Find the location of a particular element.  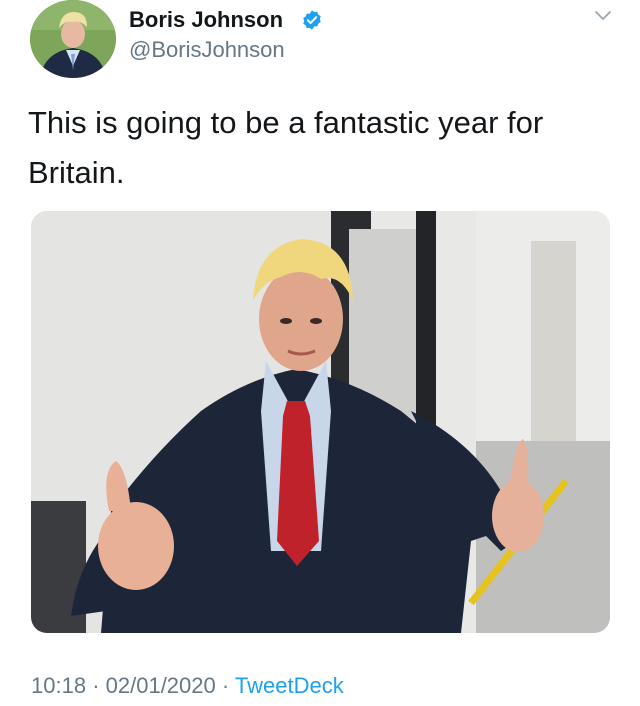

verified-badge-icon is located at coordinates (312, 20).